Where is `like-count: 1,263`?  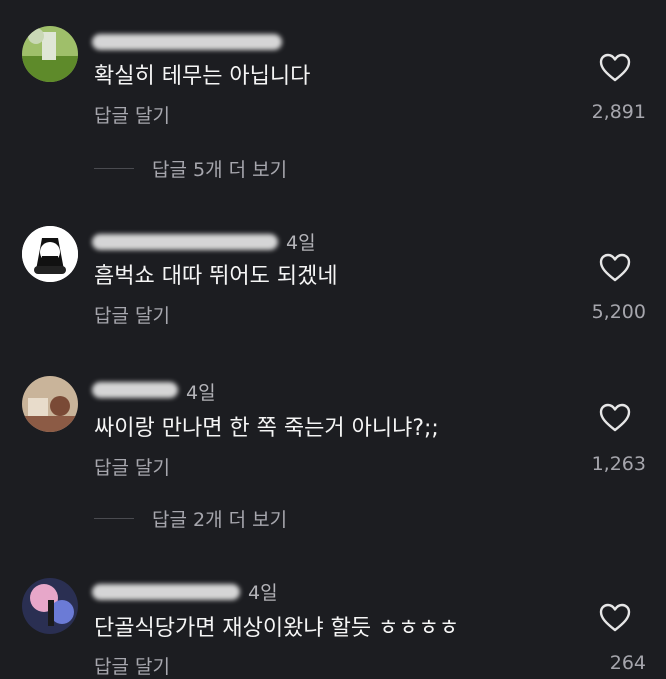
like-count: 1,263 is located at coordinates (618, 464).